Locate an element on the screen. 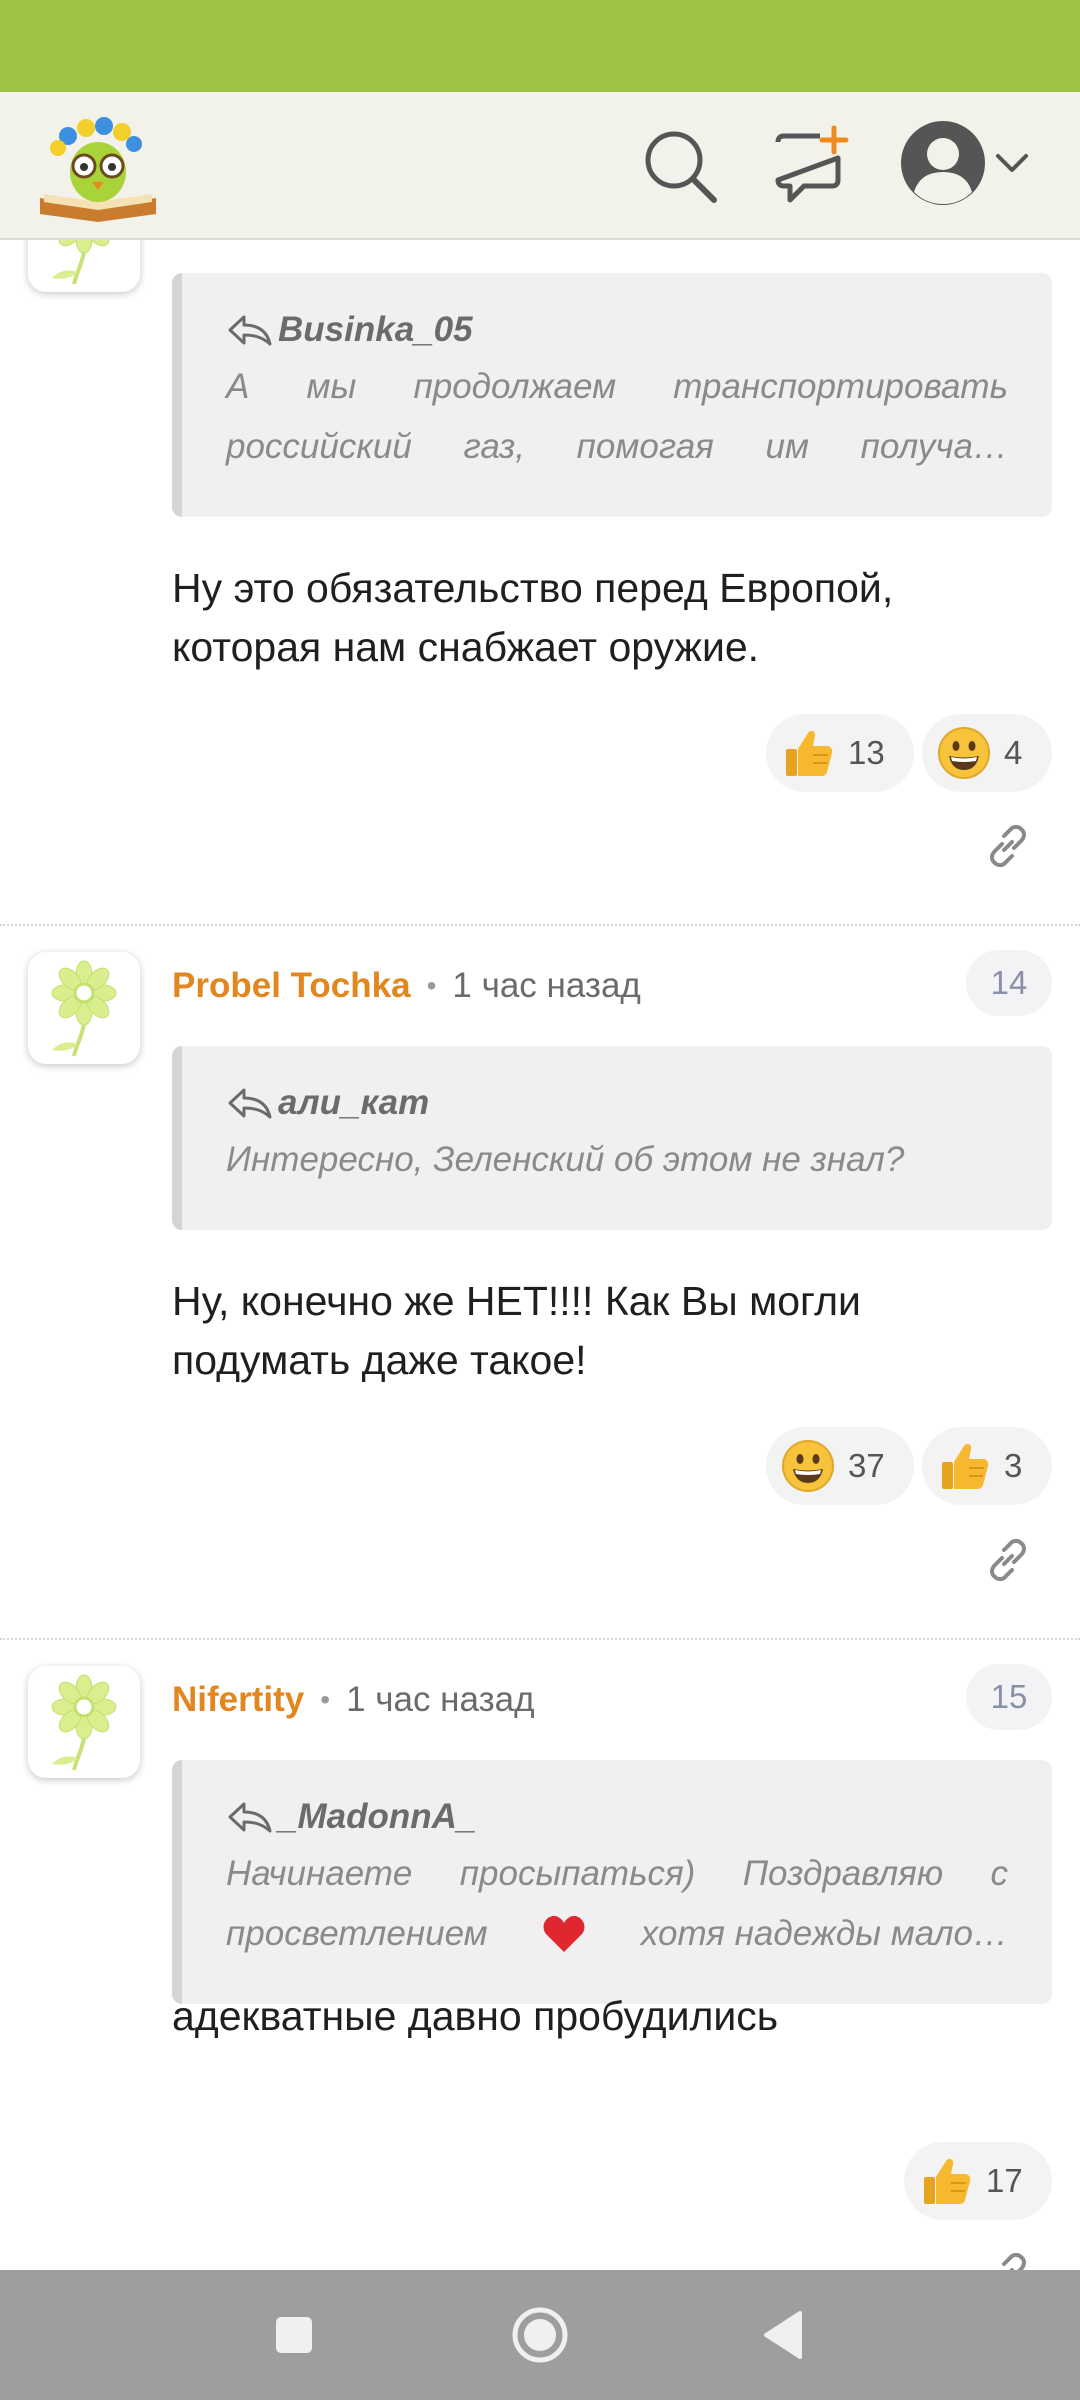 The height and width of the screenshot is (2400, 1080). quote-author: али_кат is located at coordinates (617, 1103).